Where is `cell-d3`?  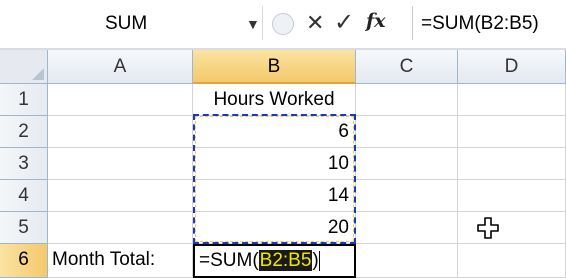
cell-d3 is located at coordinates (512, 164).